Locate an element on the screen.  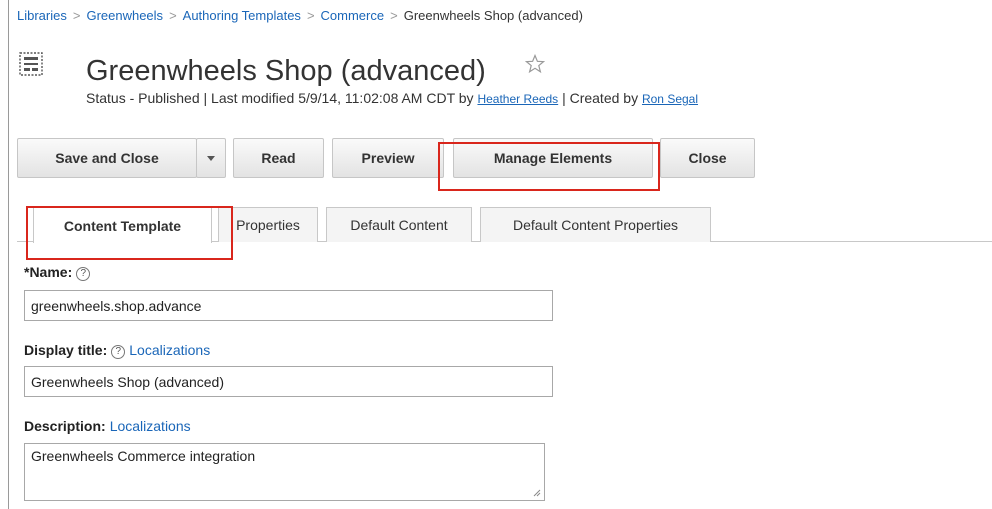
display-title-label-text: Display title: is located at coordinates (66, 350).